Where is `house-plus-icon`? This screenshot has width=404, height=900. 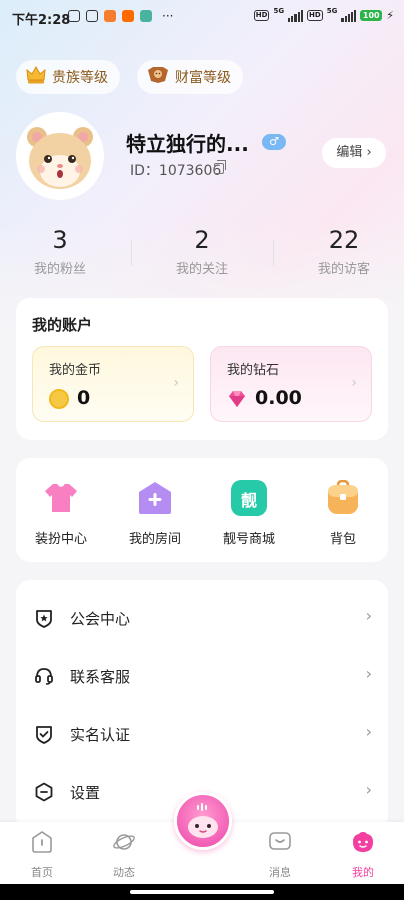
house-plus-icon is located at coordinates (155, 498).